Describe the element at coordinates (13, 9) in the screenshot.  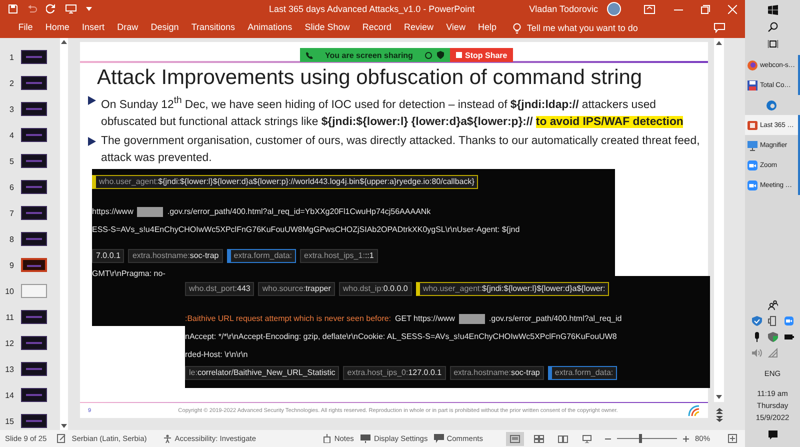
I see `save-icon` at that location.